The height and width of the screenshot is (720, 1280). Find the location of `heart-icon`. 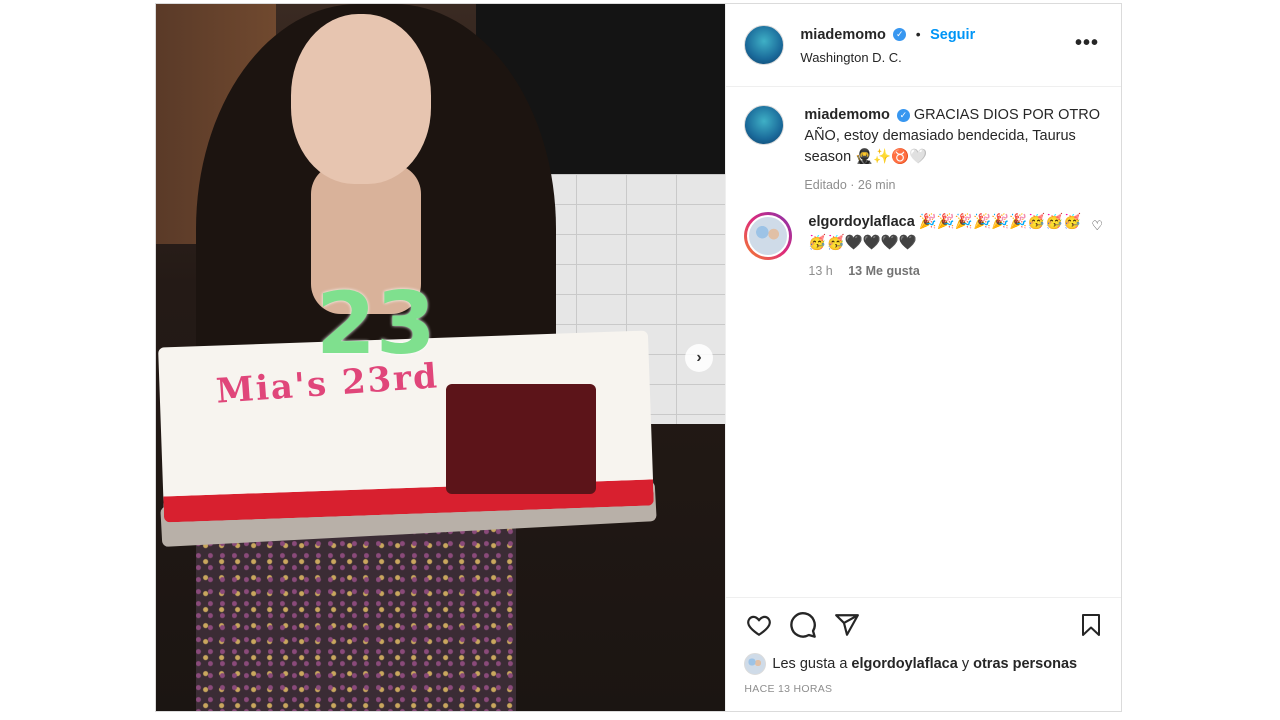

heart-icon is located at coordinates (759, 628).